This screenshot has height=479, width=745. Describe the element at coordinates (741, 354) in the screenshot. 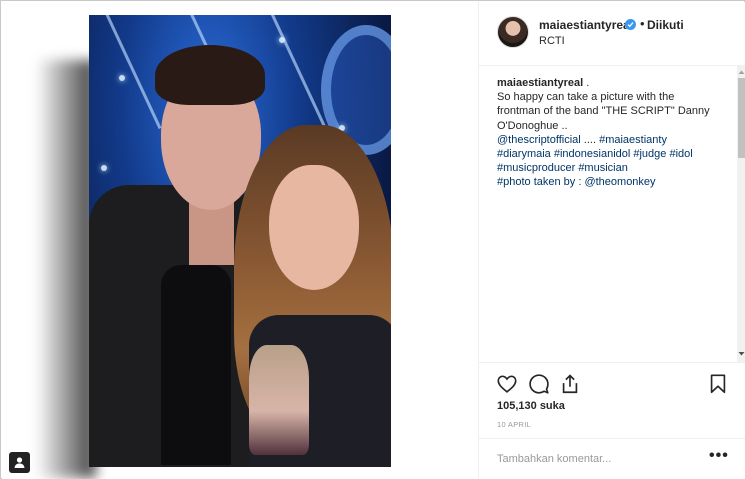

I see `scroll-down-arrow-icon` at that location.